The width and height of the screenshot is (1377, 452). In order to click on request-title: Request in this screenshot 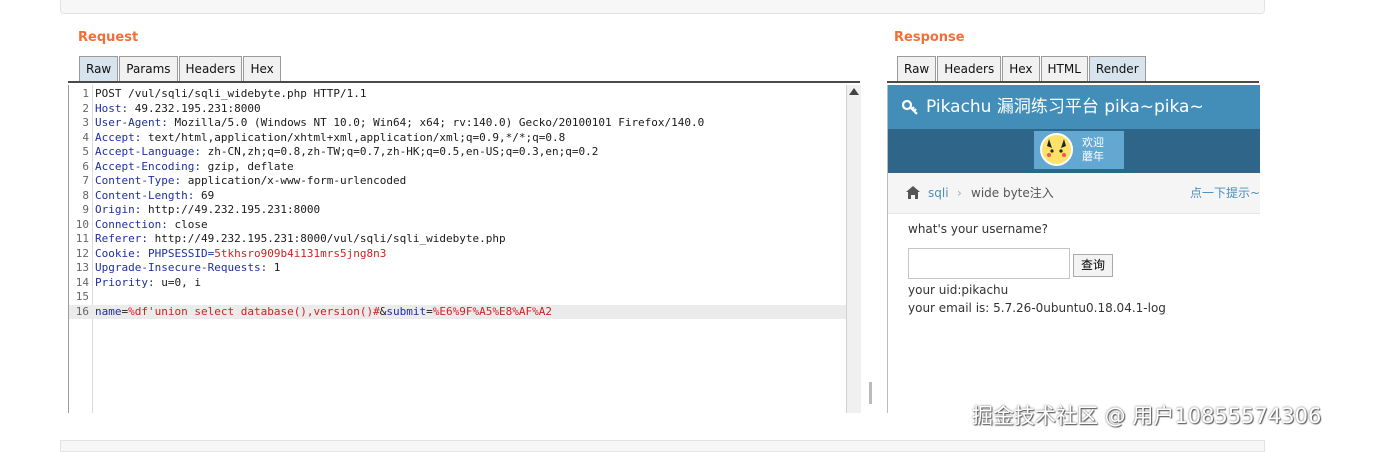, I will do `click(108, 37)`.